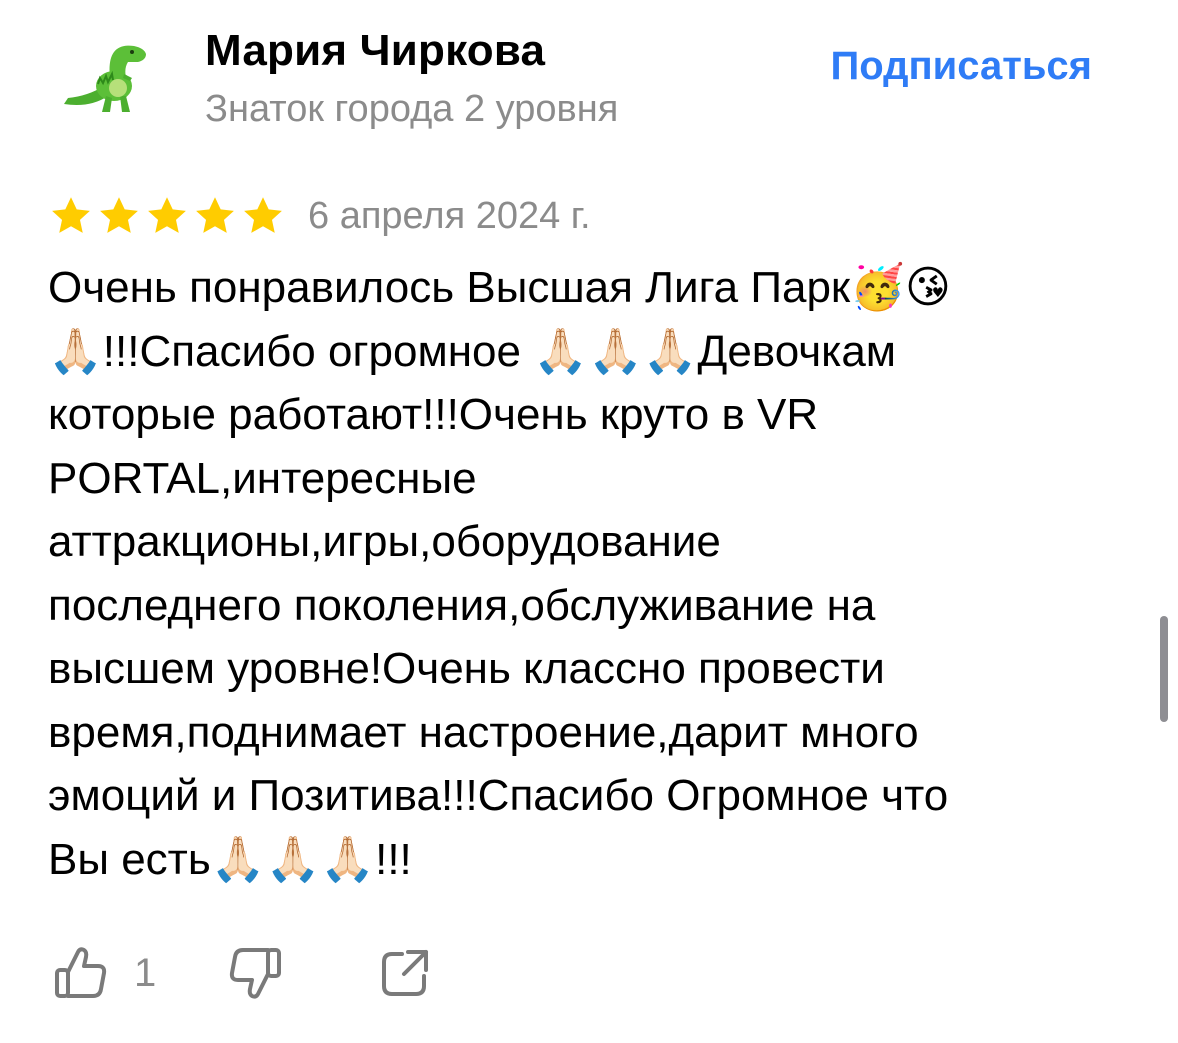 The width and height of the screenshot is (1178, 1043). What do you see at coordinates (483, 732) in the screenshot?
I see `review-text-line: время,поднимает настроение,дарит много` at bounding box center [483, 732].